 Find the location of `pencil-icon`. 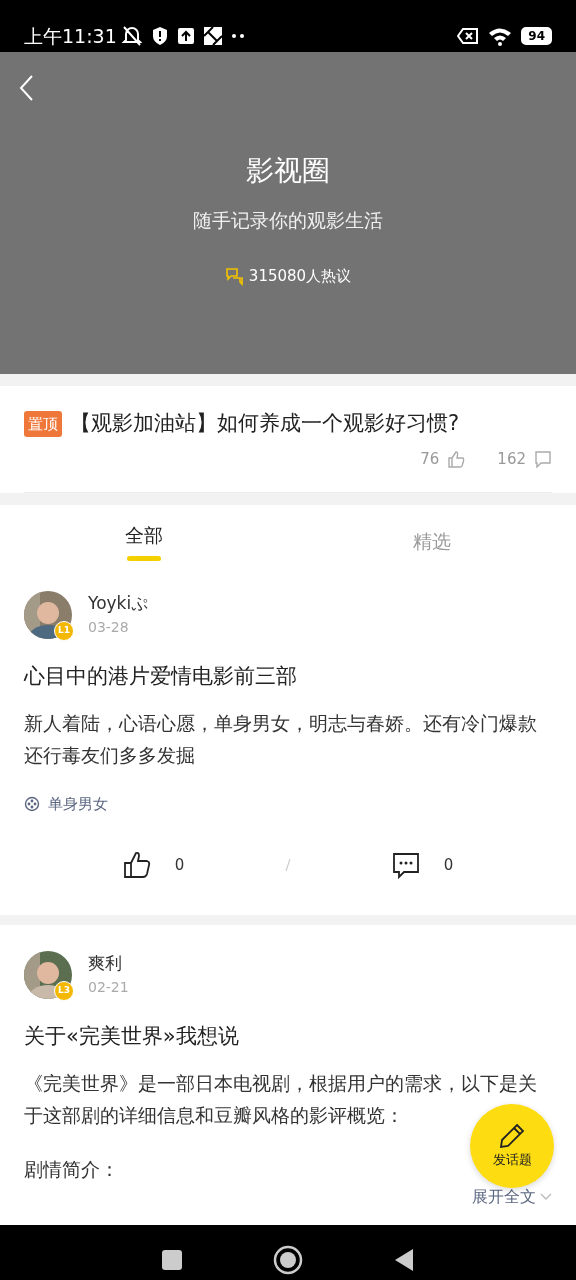

pencil-icon is located at coordinates (512, 1136).